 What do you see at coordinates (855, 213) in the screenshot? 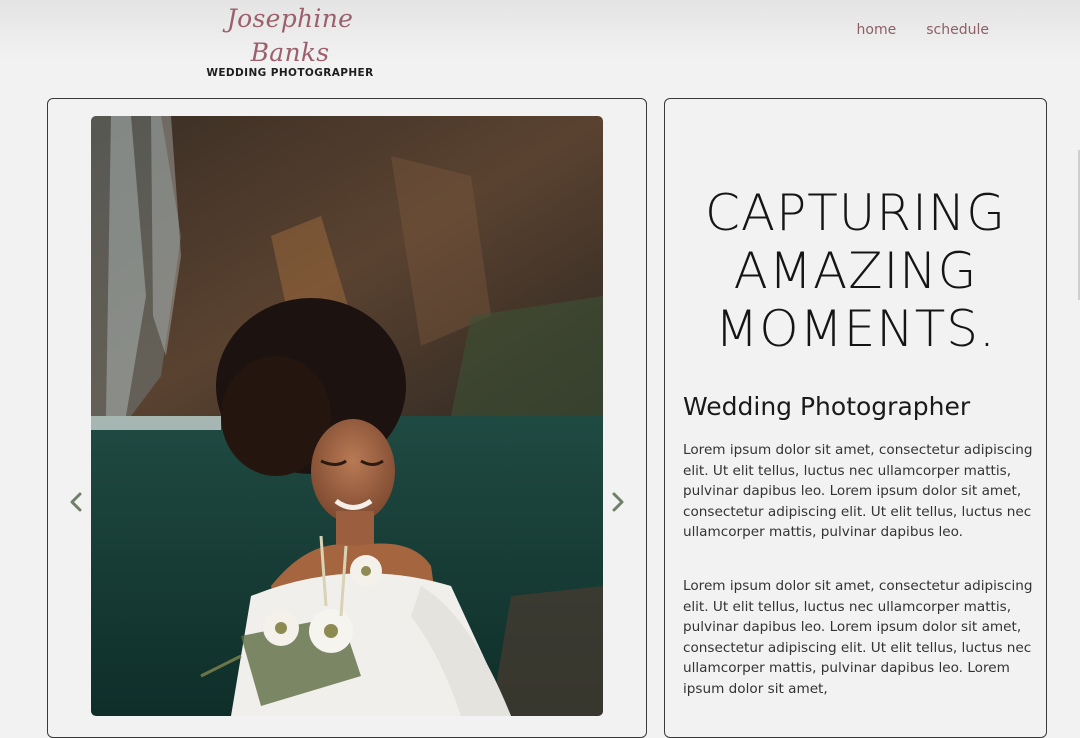
I see `headline-line: CAPTURING` at bounding box center [855, 213].